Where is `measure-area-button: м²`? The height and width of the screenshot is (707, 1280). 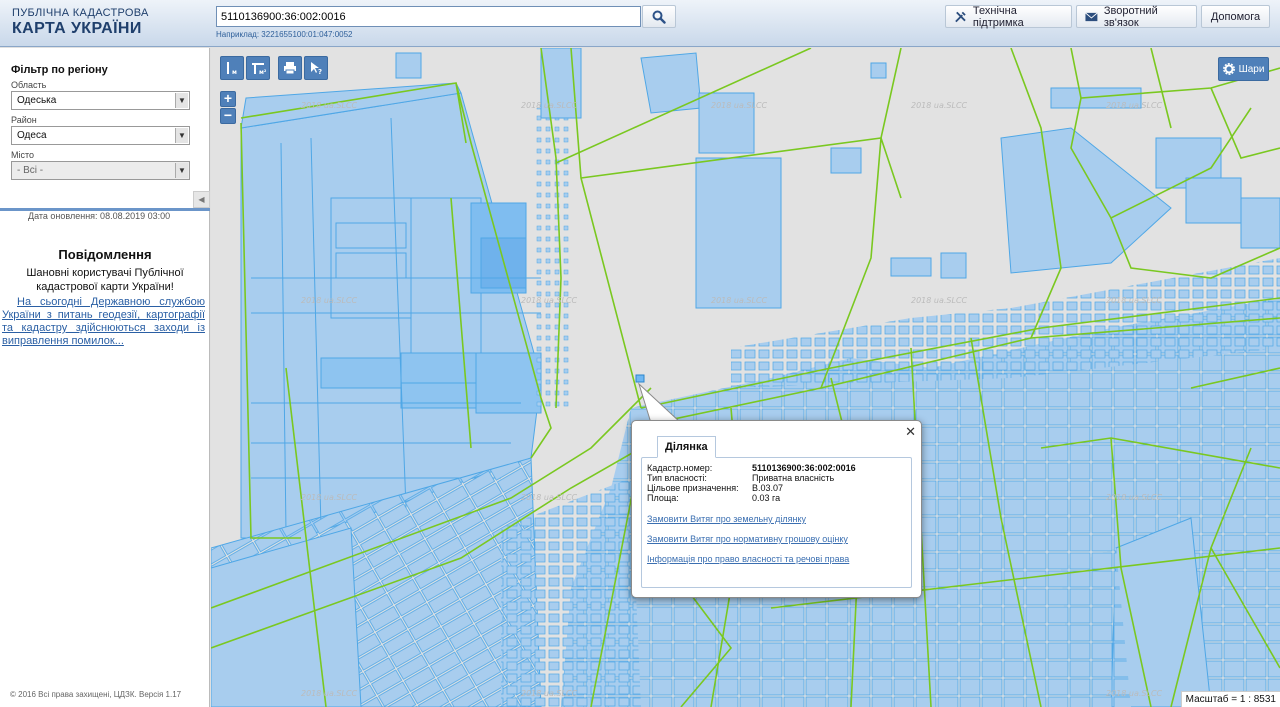 measure-area-button: м² is located at coordinates (258, 68).